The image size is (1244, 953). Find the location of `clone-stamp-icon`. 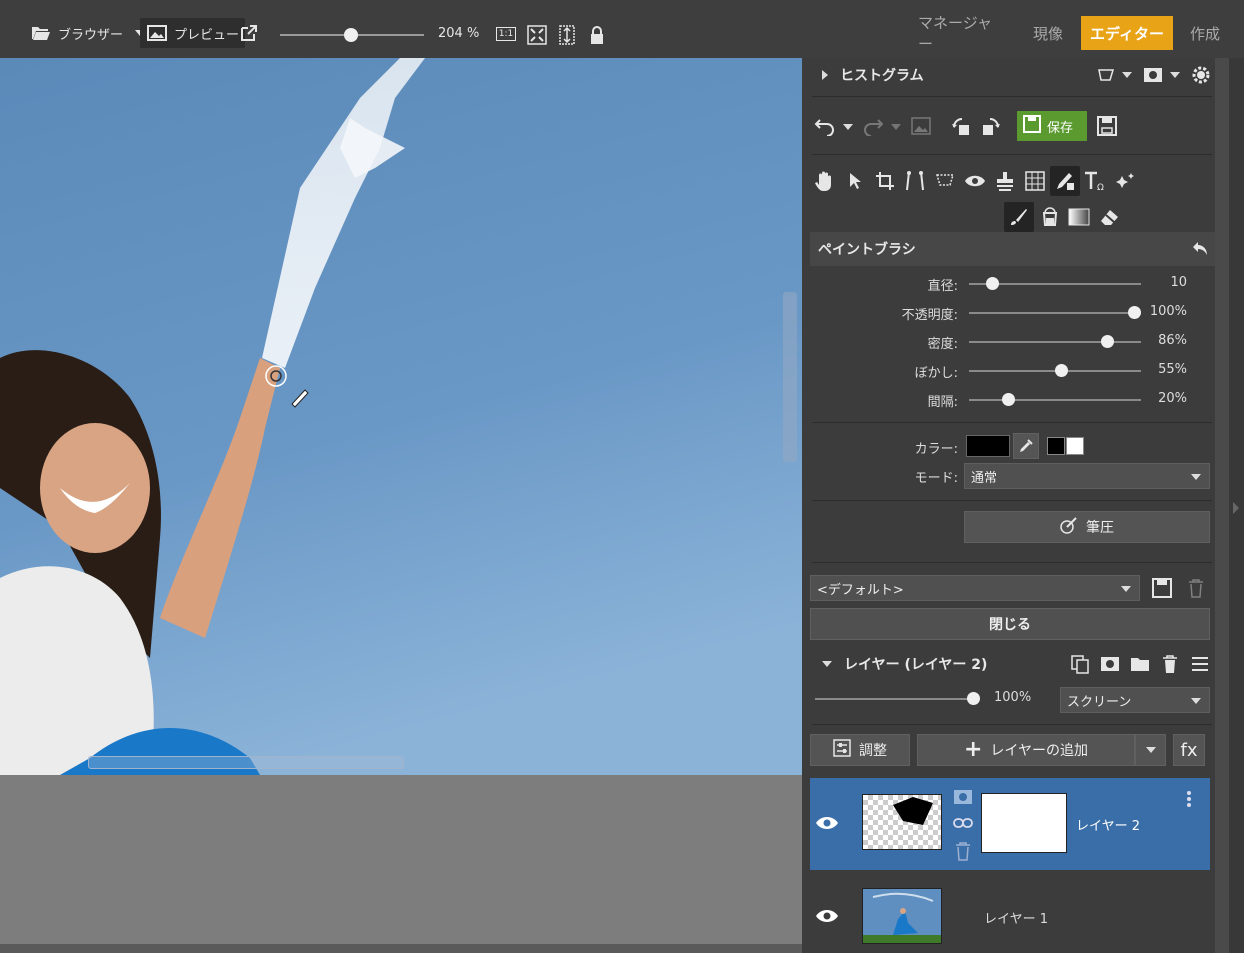

clone-stamp-icon is located at coordinates (1005, 181).